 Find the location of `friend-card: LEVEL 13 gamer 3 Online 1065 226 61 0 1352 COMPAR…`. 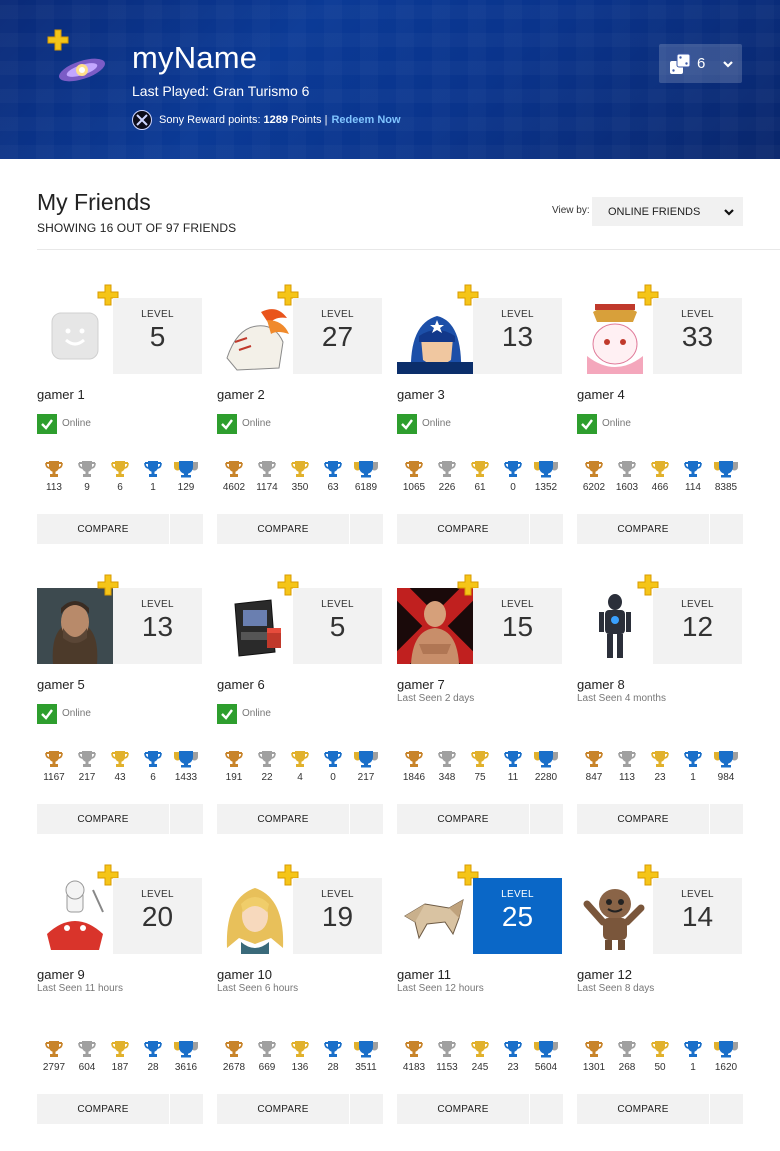

friend-card: LEVEL 13 gamer 3 Online 1065 226 61 0 1352 COMPAR… is located at coordinates (480, 397).